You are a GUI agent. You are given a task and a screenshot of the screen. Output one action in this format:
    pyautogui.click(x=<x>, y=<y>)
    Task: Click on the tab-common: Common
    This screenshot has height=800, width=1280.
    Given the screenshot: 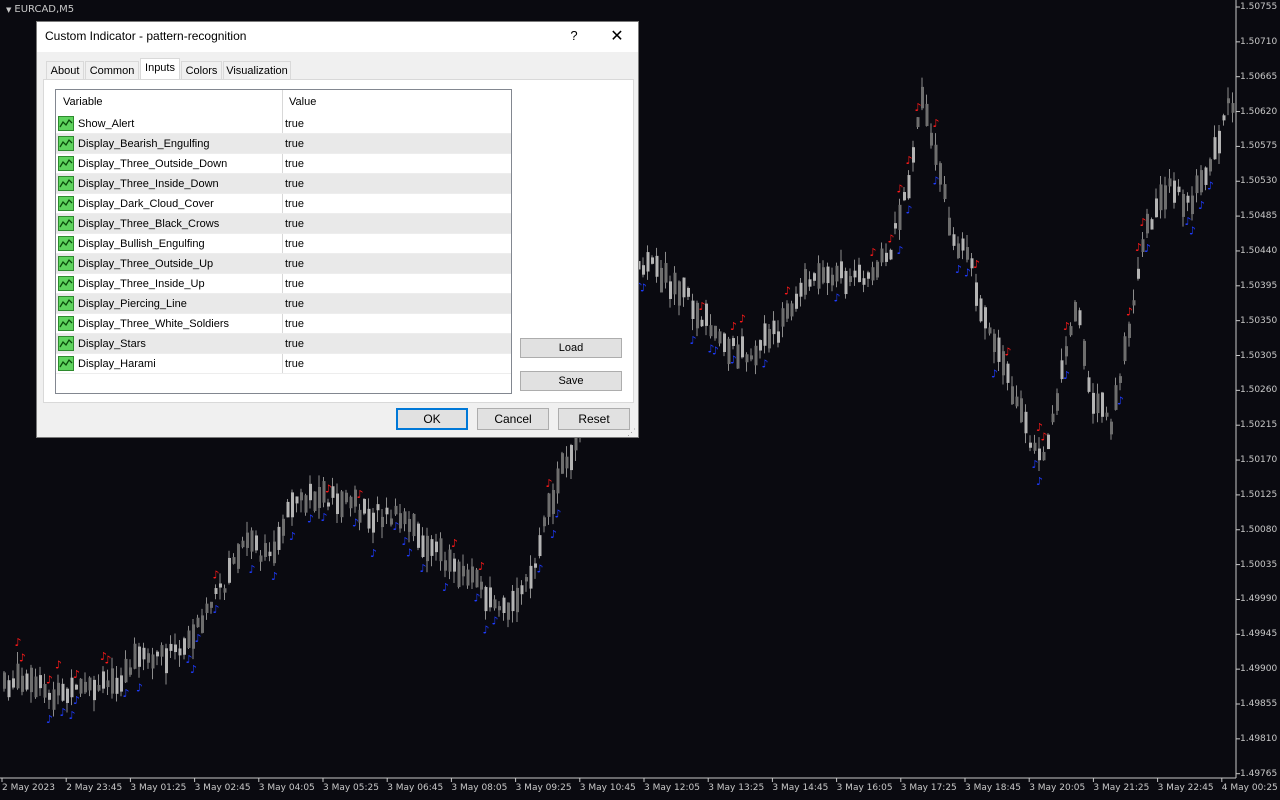 What is the action you would take?
    pyautogui.click(x=112, y=70)
    